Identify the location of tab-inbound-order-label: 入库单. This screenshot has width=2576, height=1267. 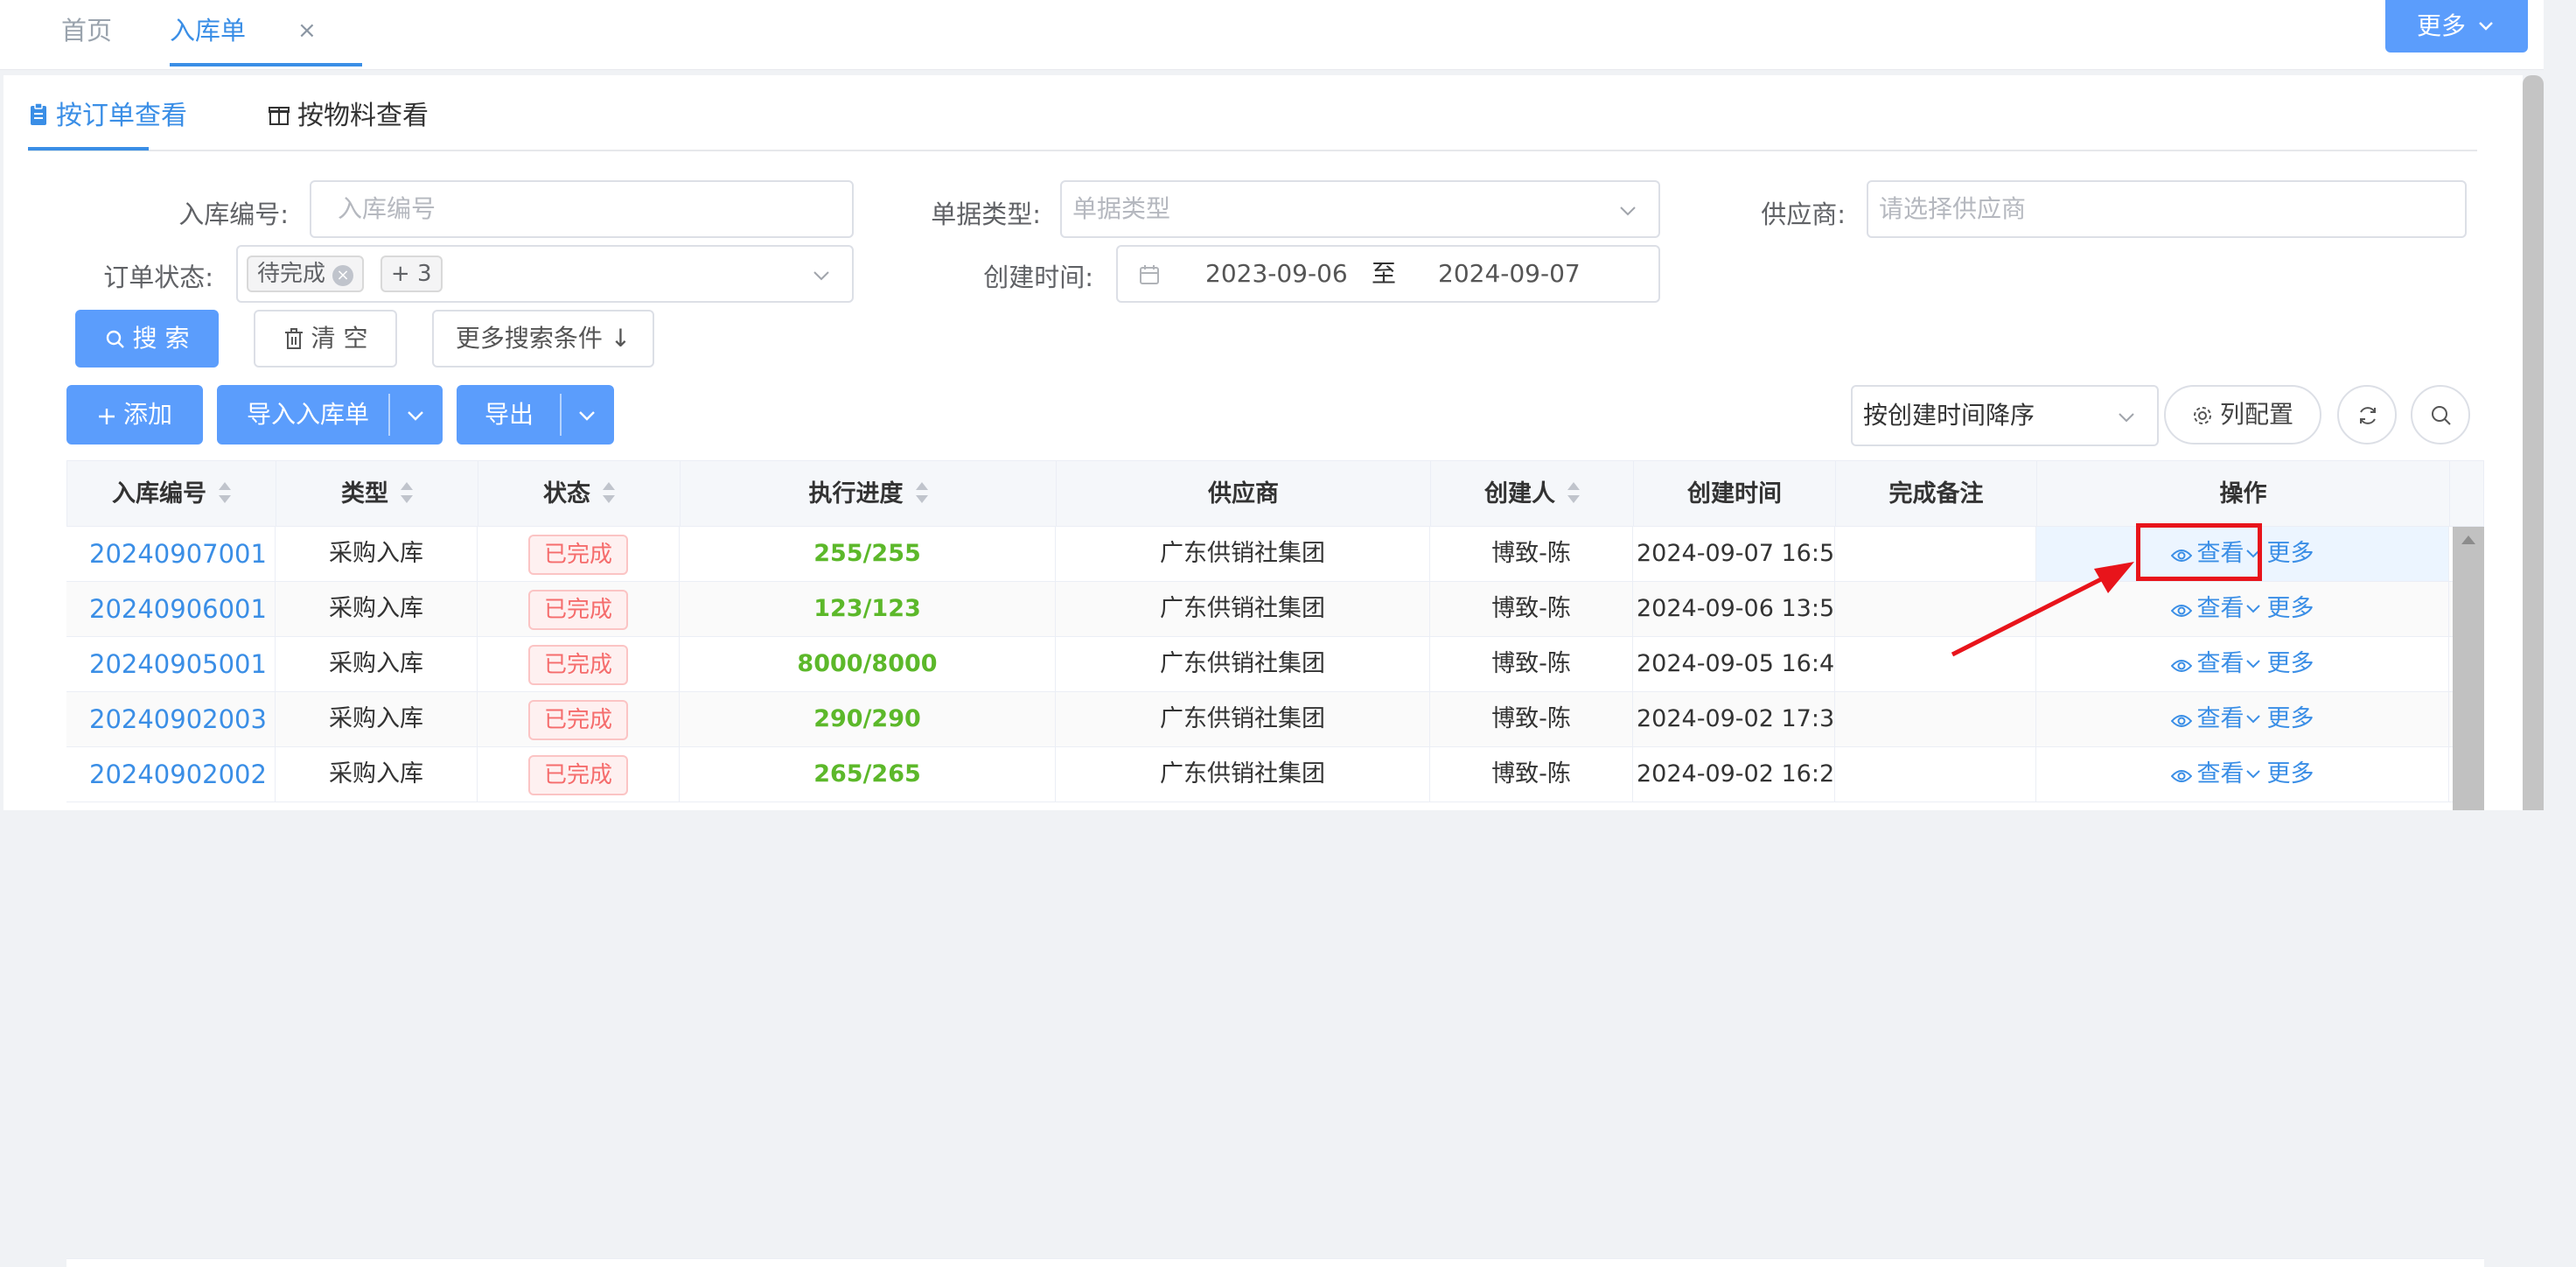
(208, 31).